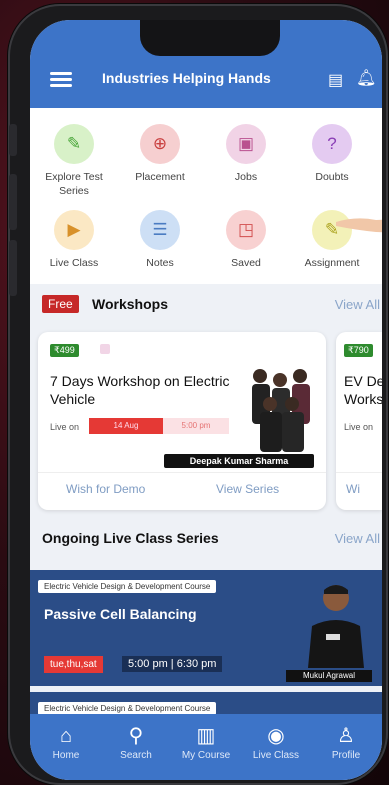 The width and height of the screenshot is (389, 785). What do you see at coordinates (358, 350) in the screenshot?
I see `price-badge: ₹790` at bounding box center [358, 350].